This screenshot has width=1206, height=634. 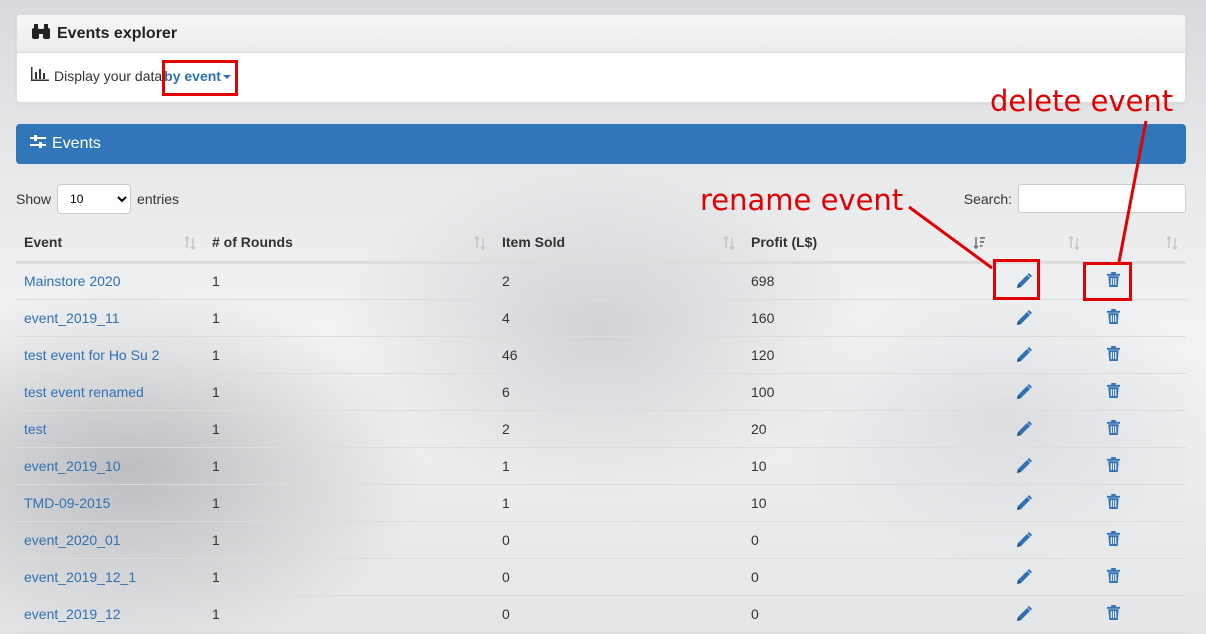 What do you see at coordinates (349, 244) in the screenshot?
I see `column-rounds: # of Rounds` at bounding box center [349, 244].